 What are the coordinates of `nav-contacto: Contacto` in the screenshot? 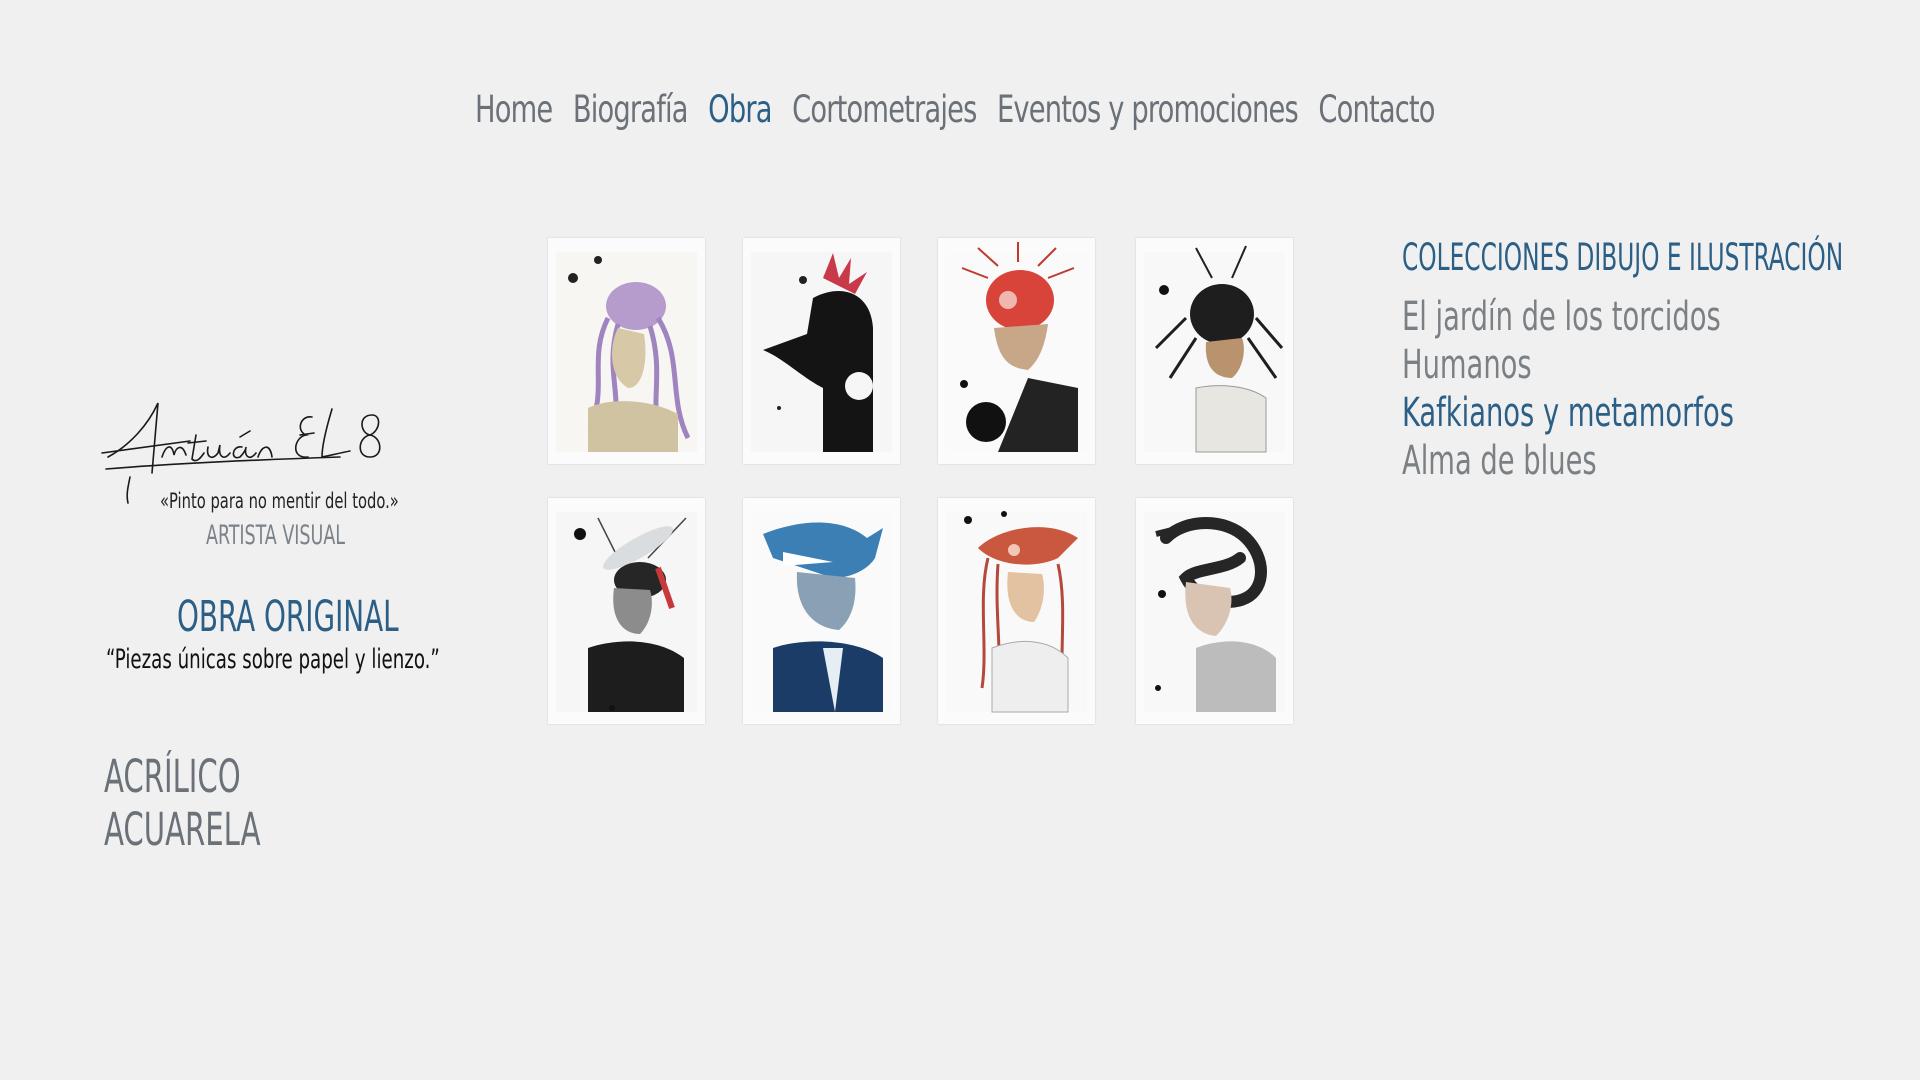 It's located at (1376, 109).